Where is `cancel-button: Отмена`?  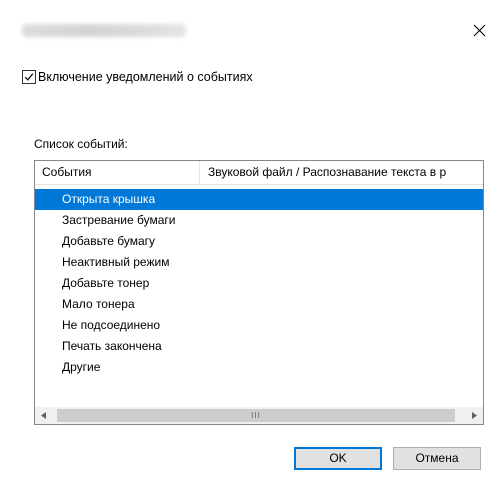 cancel-button: Отмена is located at coordinates (437, 458).